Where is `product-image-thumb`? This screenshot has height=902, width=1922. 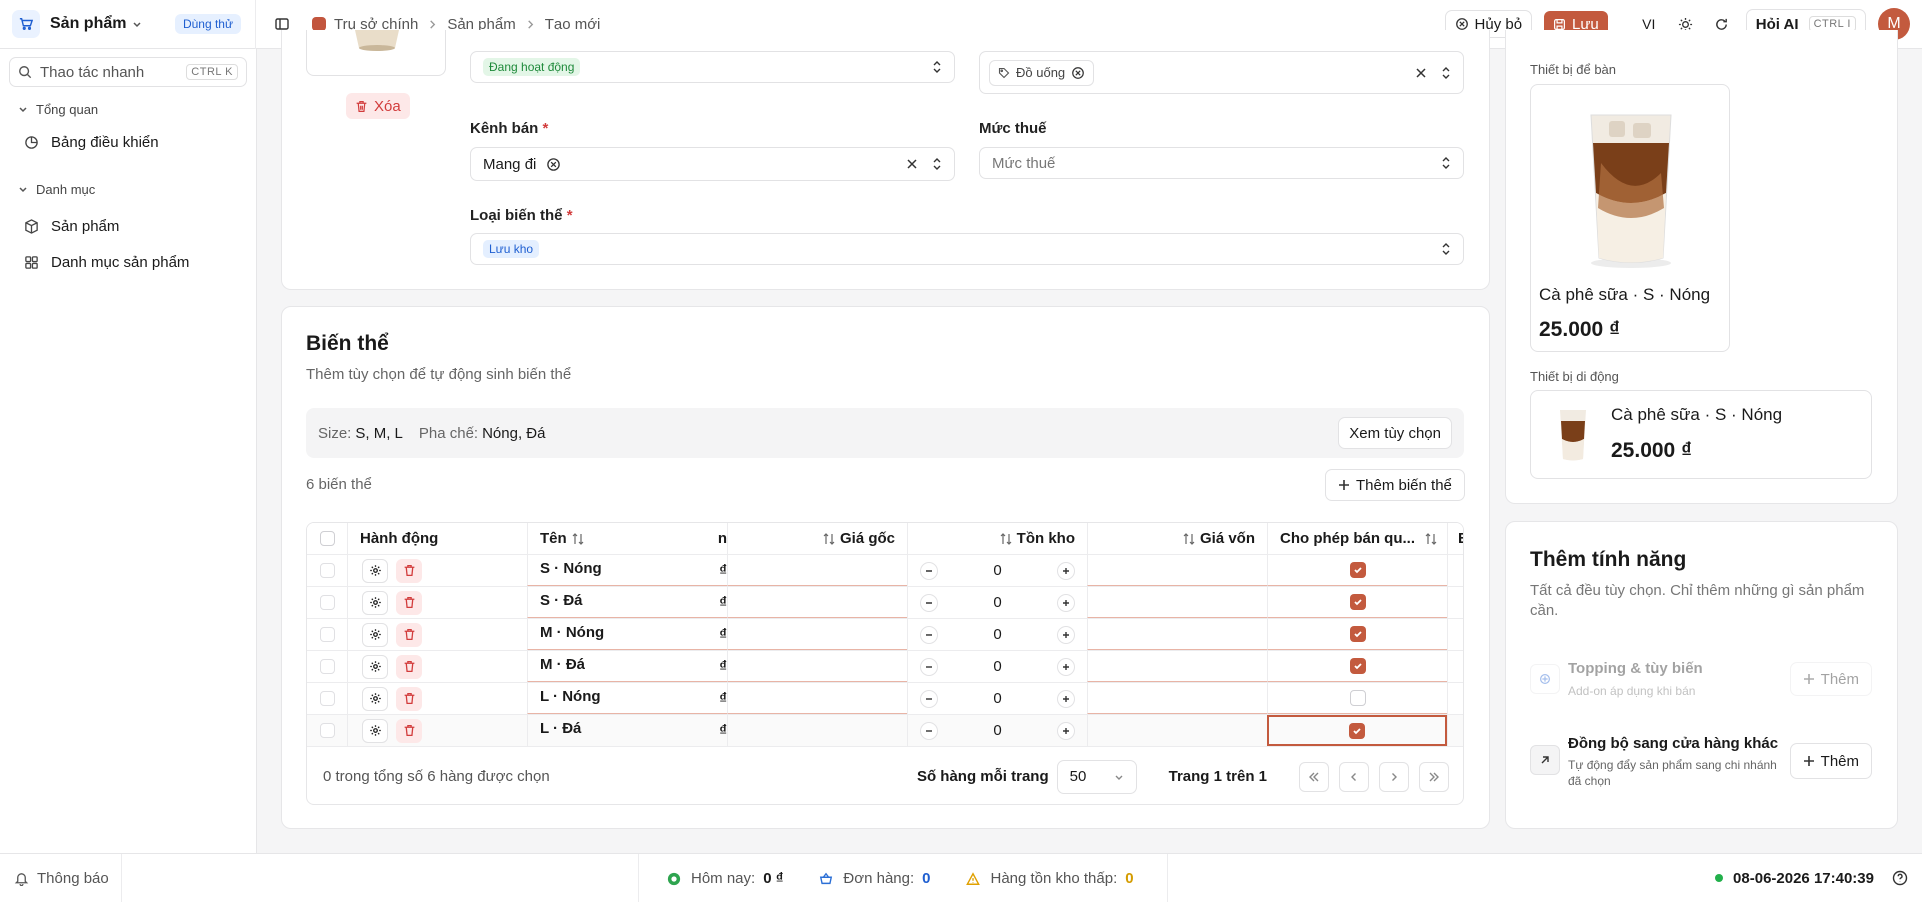
product-image-thumb is located at coordinates (376, 53).